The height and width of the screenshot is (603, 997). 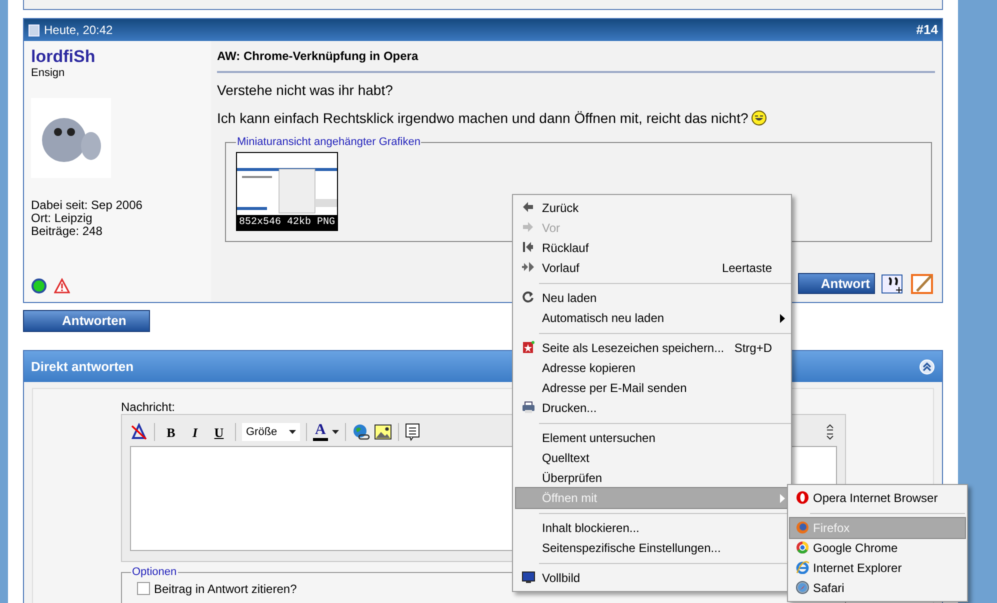 What do you see at coordinates (154, 572) in the screenshot?
I see `options-legend: Optionen` at bounding box center [154, 572].